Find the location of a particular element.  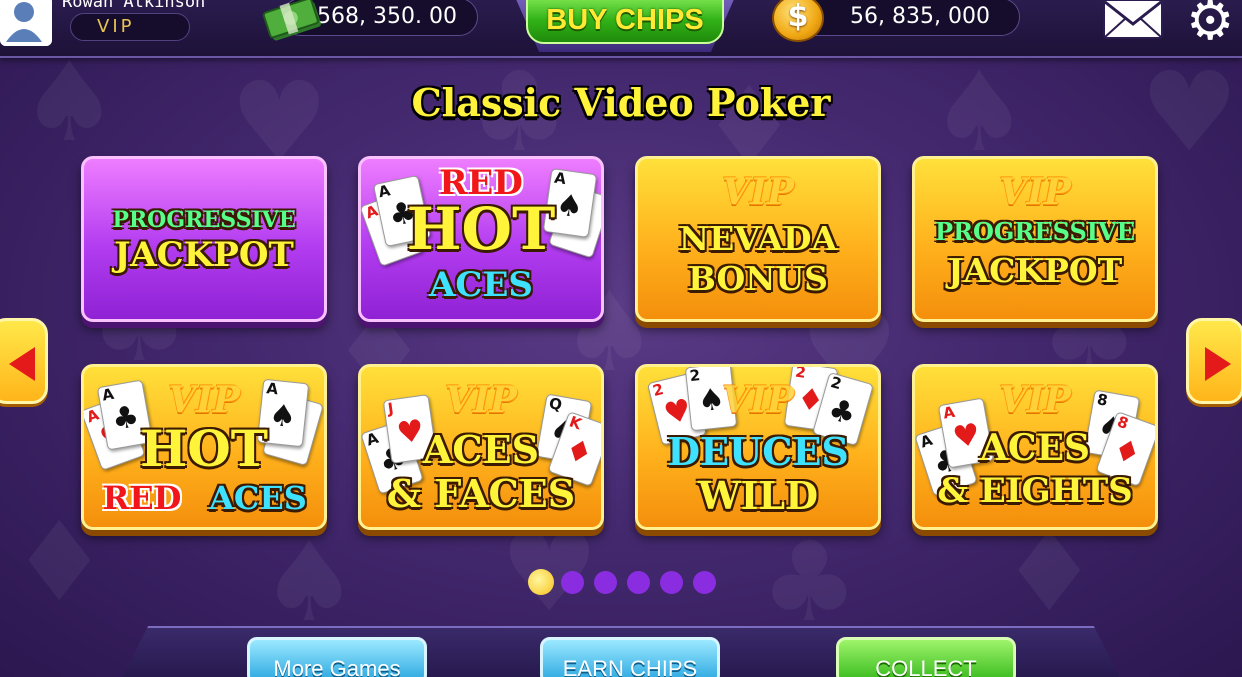

game-tile-aces-and-eights: A♣ A♥ 8♠ 8♦ VIP ACES & EIGHTS is located at coordinates (1035, 447).